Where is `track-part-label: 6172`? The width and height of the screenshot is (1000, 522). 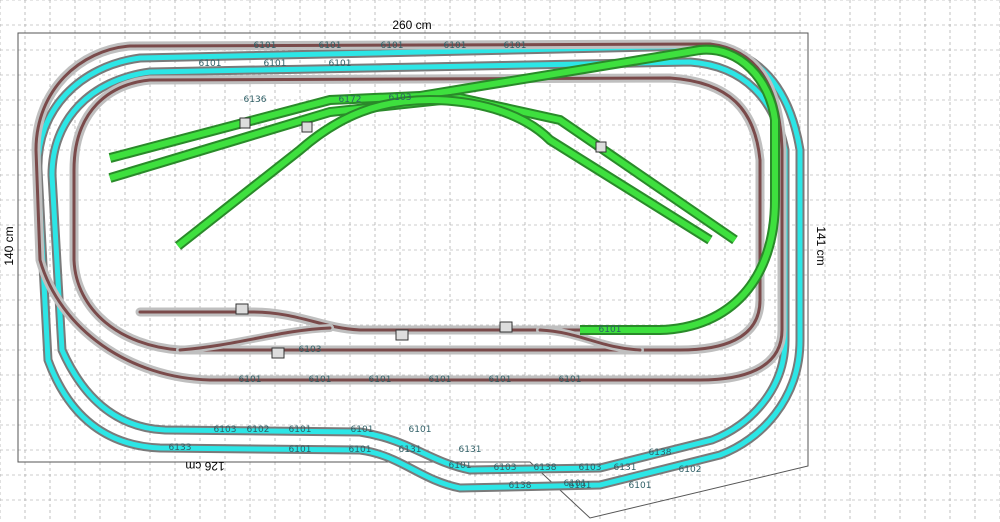
track-part-label: 6172 is located at coordinates (350, 100).